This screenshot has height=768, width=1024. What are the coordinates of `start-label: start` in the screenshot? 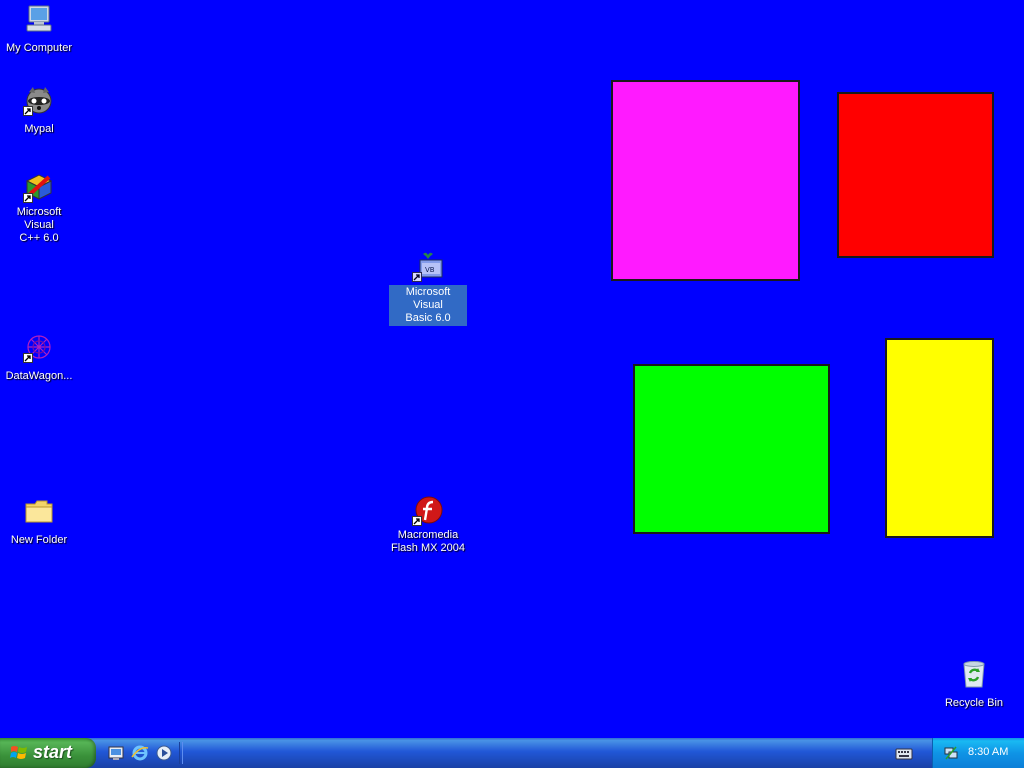 It's located at (53, 752).